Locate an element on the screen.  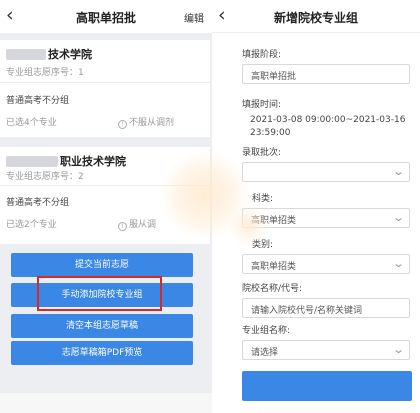
school-card-1: 技术学院 专业组志愿序号：1 普通高考不分组 已选4个专业 ! 不服从调剂 is located at coordinates (105, 88).